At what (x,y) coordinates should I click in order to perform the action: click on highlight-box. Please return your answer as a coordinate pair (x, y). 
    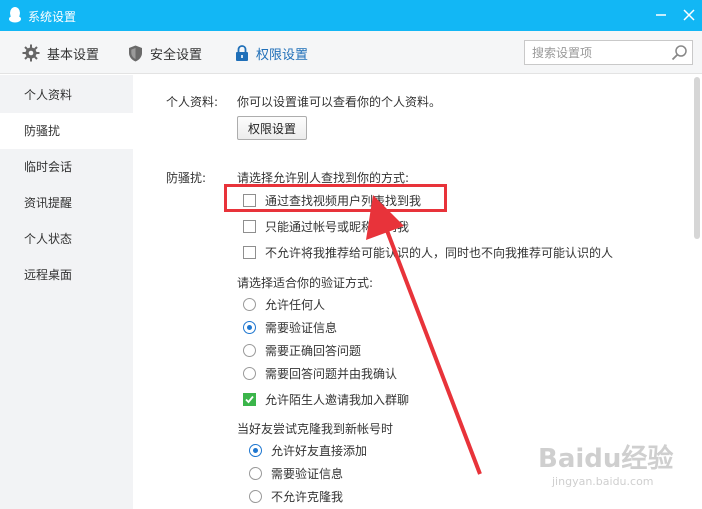
    Looking at the image, I should click on (335, 198).